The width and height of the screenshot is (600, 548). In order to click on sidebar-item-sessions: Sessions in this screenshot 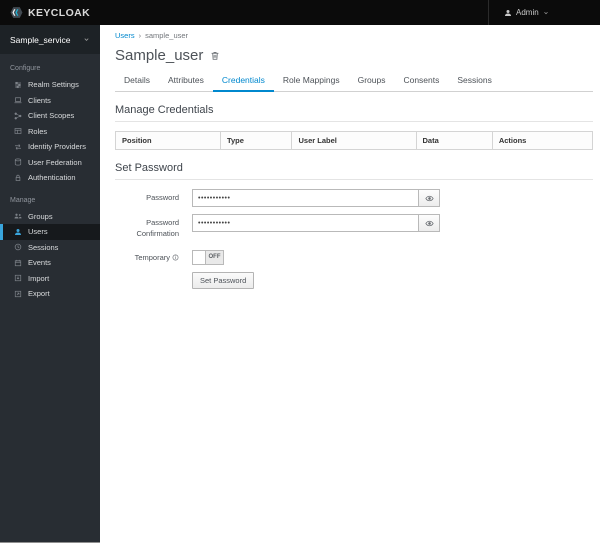, I will do `click(50, 248)`.